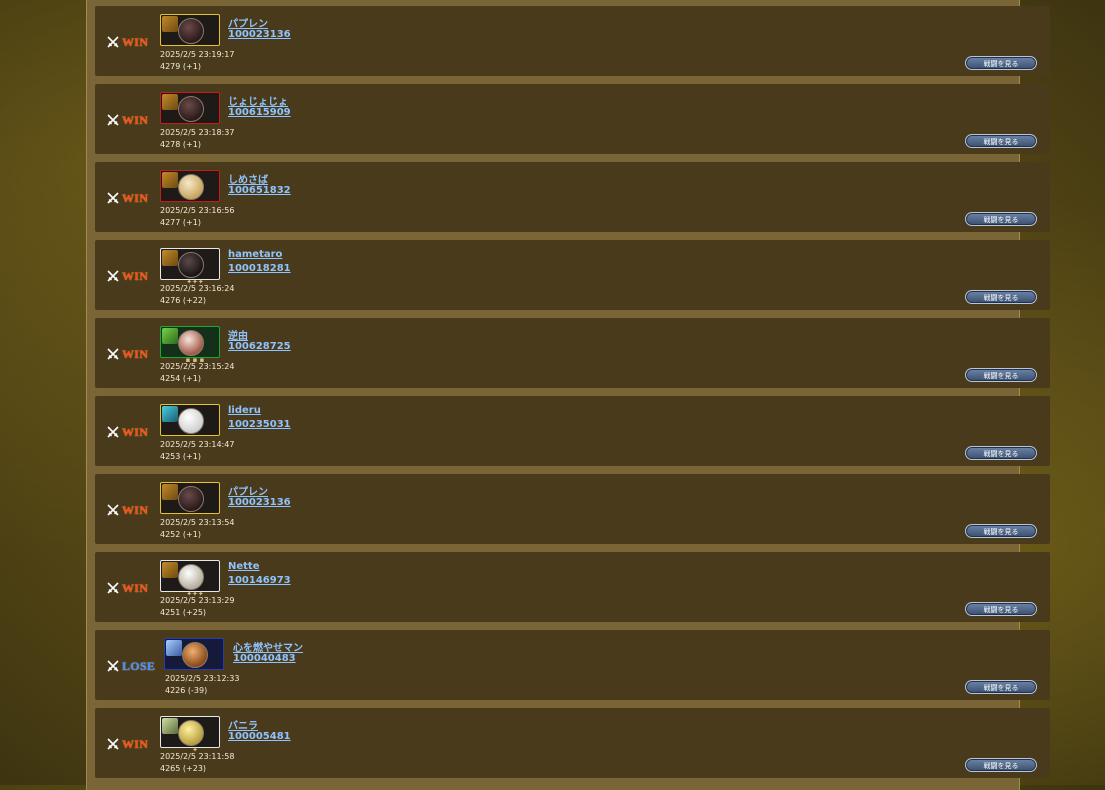  I want to click on rating-score: 4265 (+23), so click(183, 768).